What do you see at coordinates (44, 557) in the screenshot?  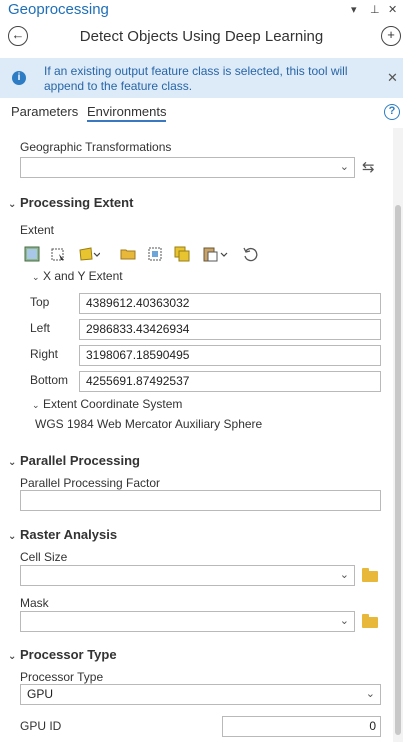 I see `cell-size-label: Cell Size` at bounding box center [44, 557].